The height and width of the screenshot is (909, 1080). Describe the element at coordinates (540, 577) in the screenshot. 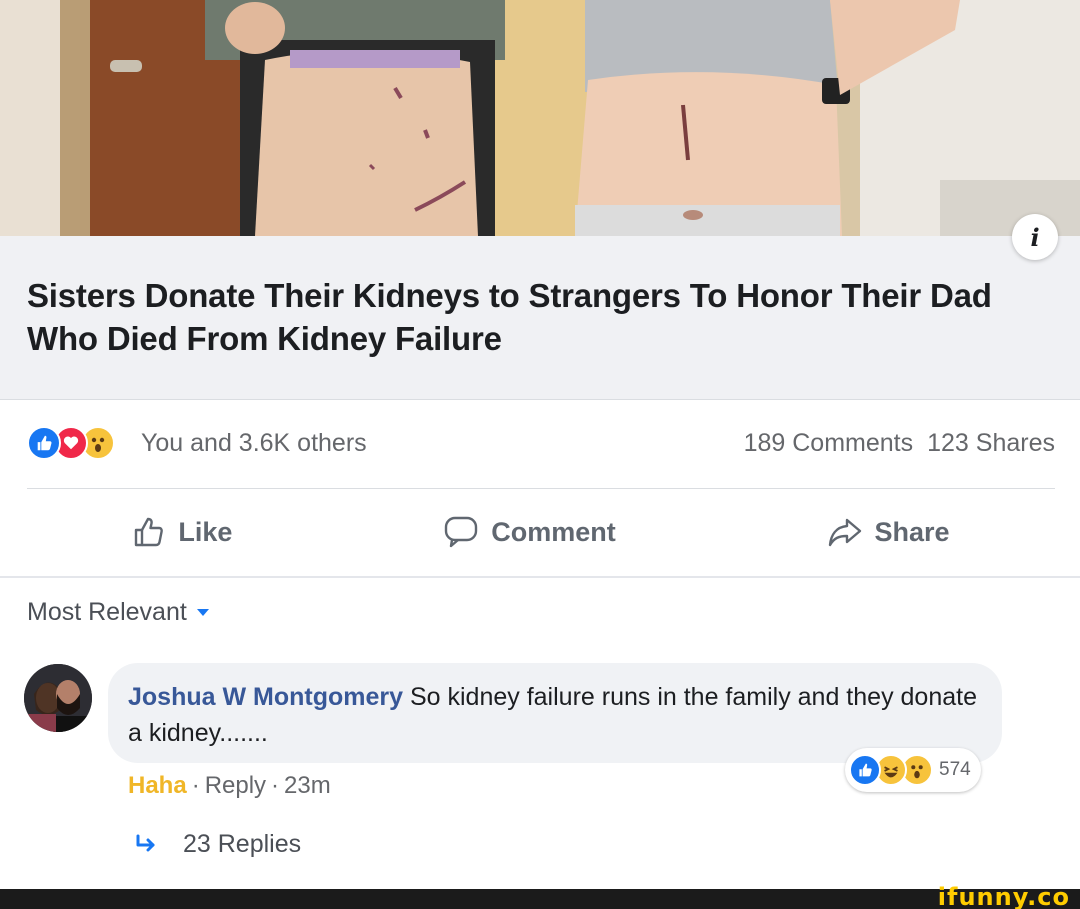

I see `section-divider` at that location.